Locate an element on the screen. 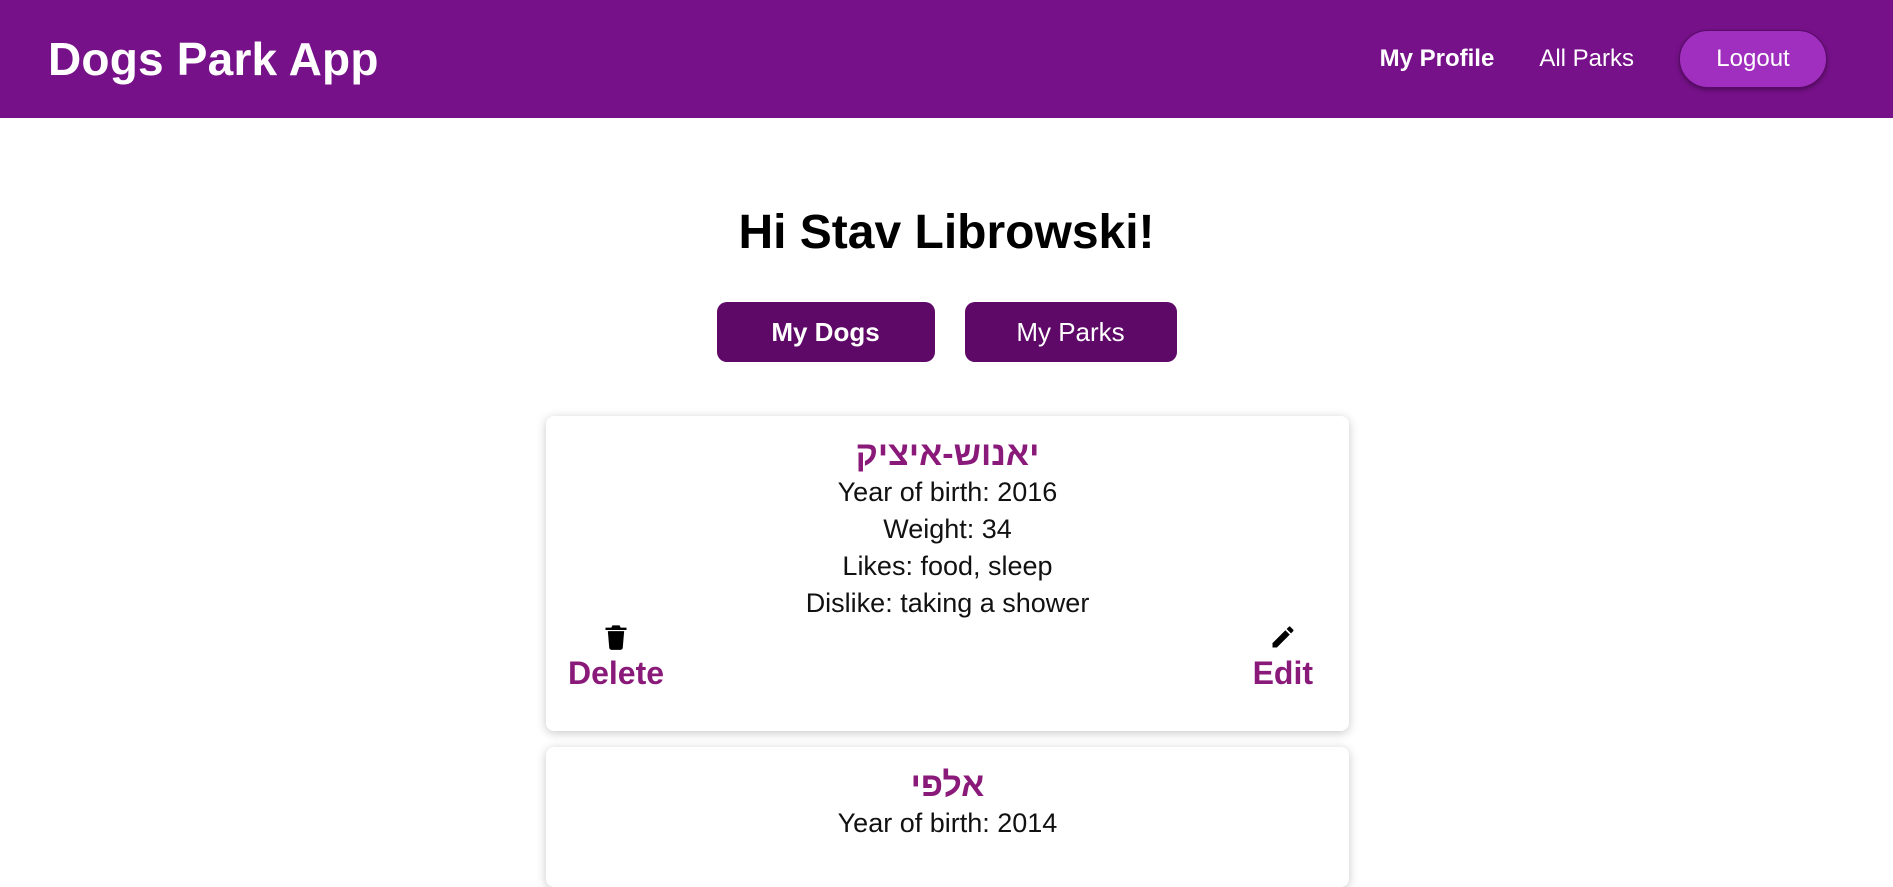 Image resolution: width=1893 pixels, height=887 pixels. page-greeting: Hi Stav Librowski! is located at coordinates (946, 232).